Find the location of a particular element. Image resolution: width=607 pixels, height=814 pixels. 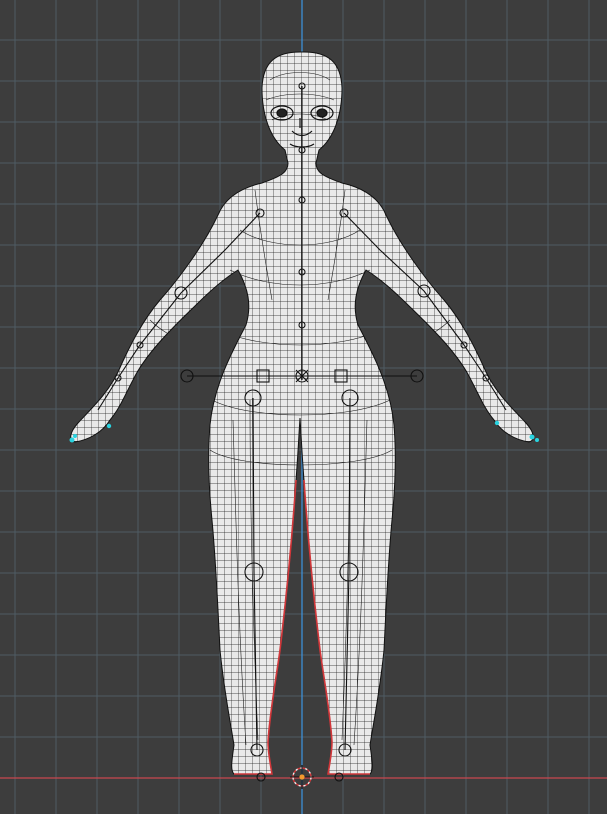

crosshair-icon is located at coordinates (302, 777).